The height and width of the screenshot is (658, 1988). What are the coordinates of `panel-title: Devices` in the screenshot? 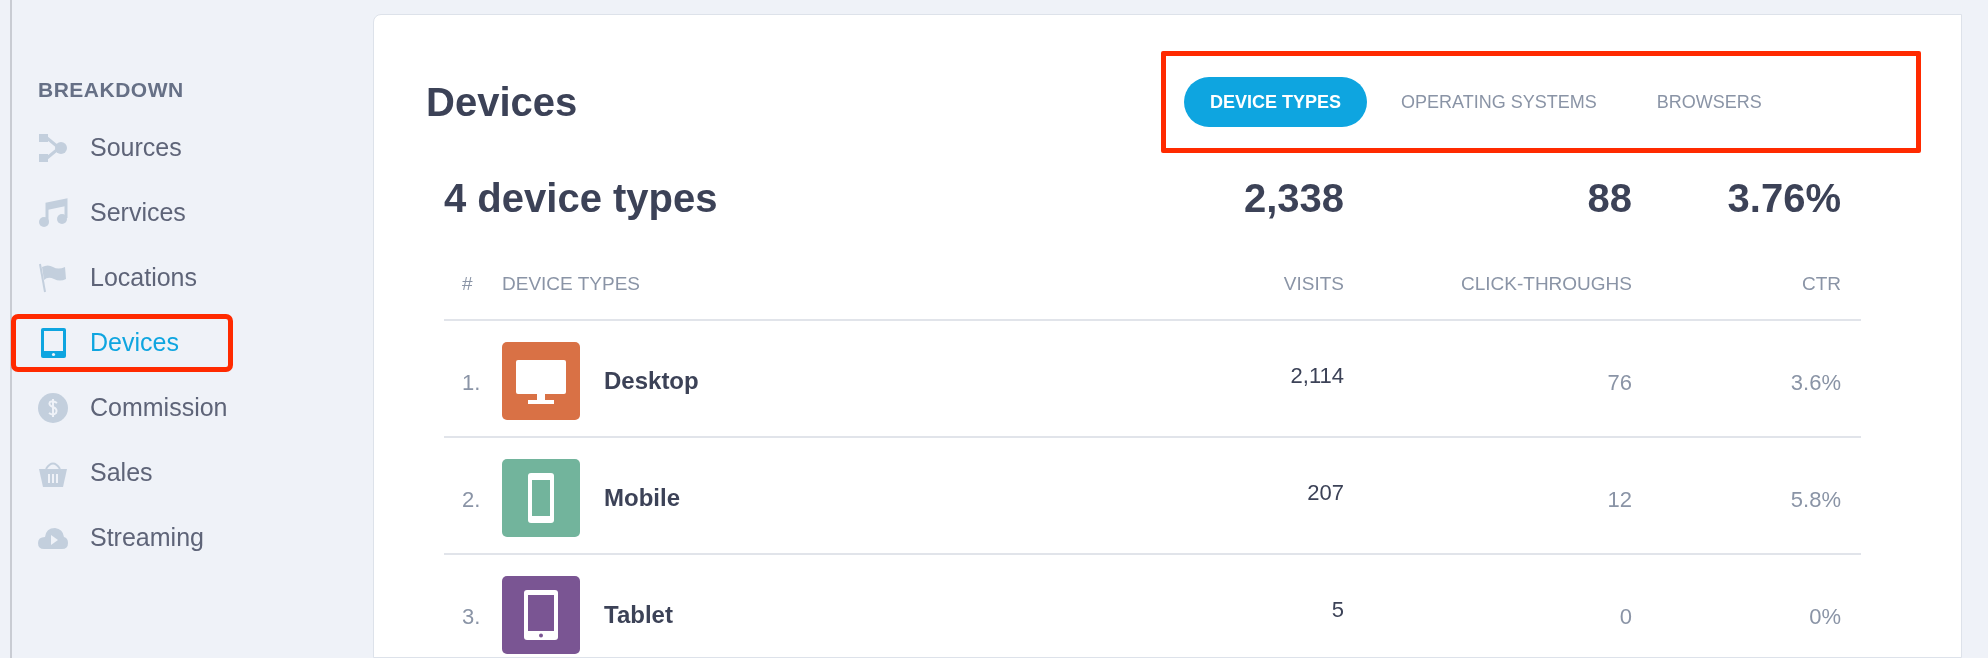 It's located at (502, 102).